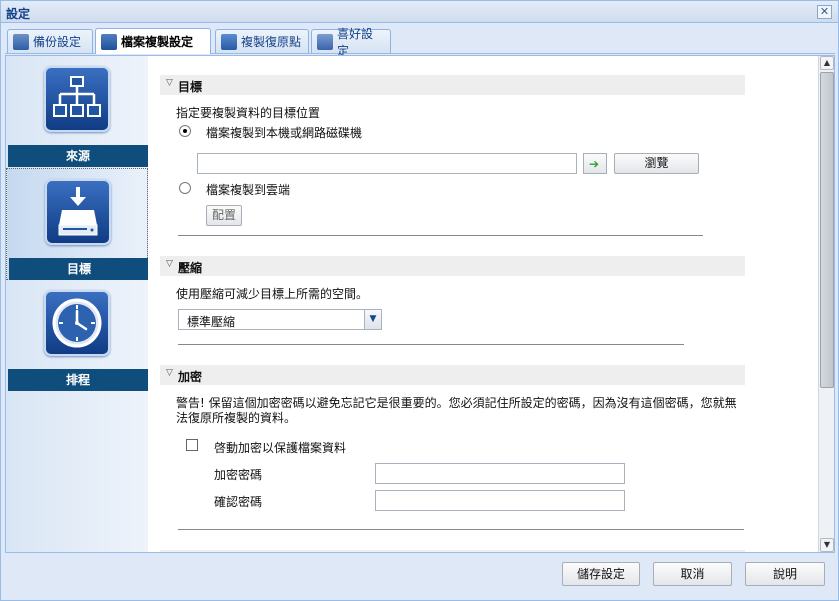  Describe the element at coordinates (185, 188) in the screenshot. I see `radio-cloud` at that location.